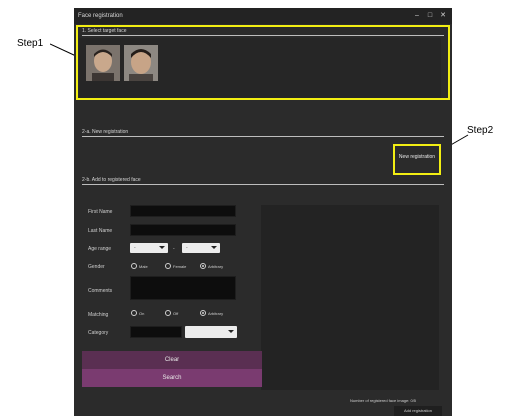 Image resolution: width=510 pixels, height=416 pixels. Describe the element at coordinates (111, 180) in the screenshot. I see `section2b-title: 2-b. Add to registered face` at that location.